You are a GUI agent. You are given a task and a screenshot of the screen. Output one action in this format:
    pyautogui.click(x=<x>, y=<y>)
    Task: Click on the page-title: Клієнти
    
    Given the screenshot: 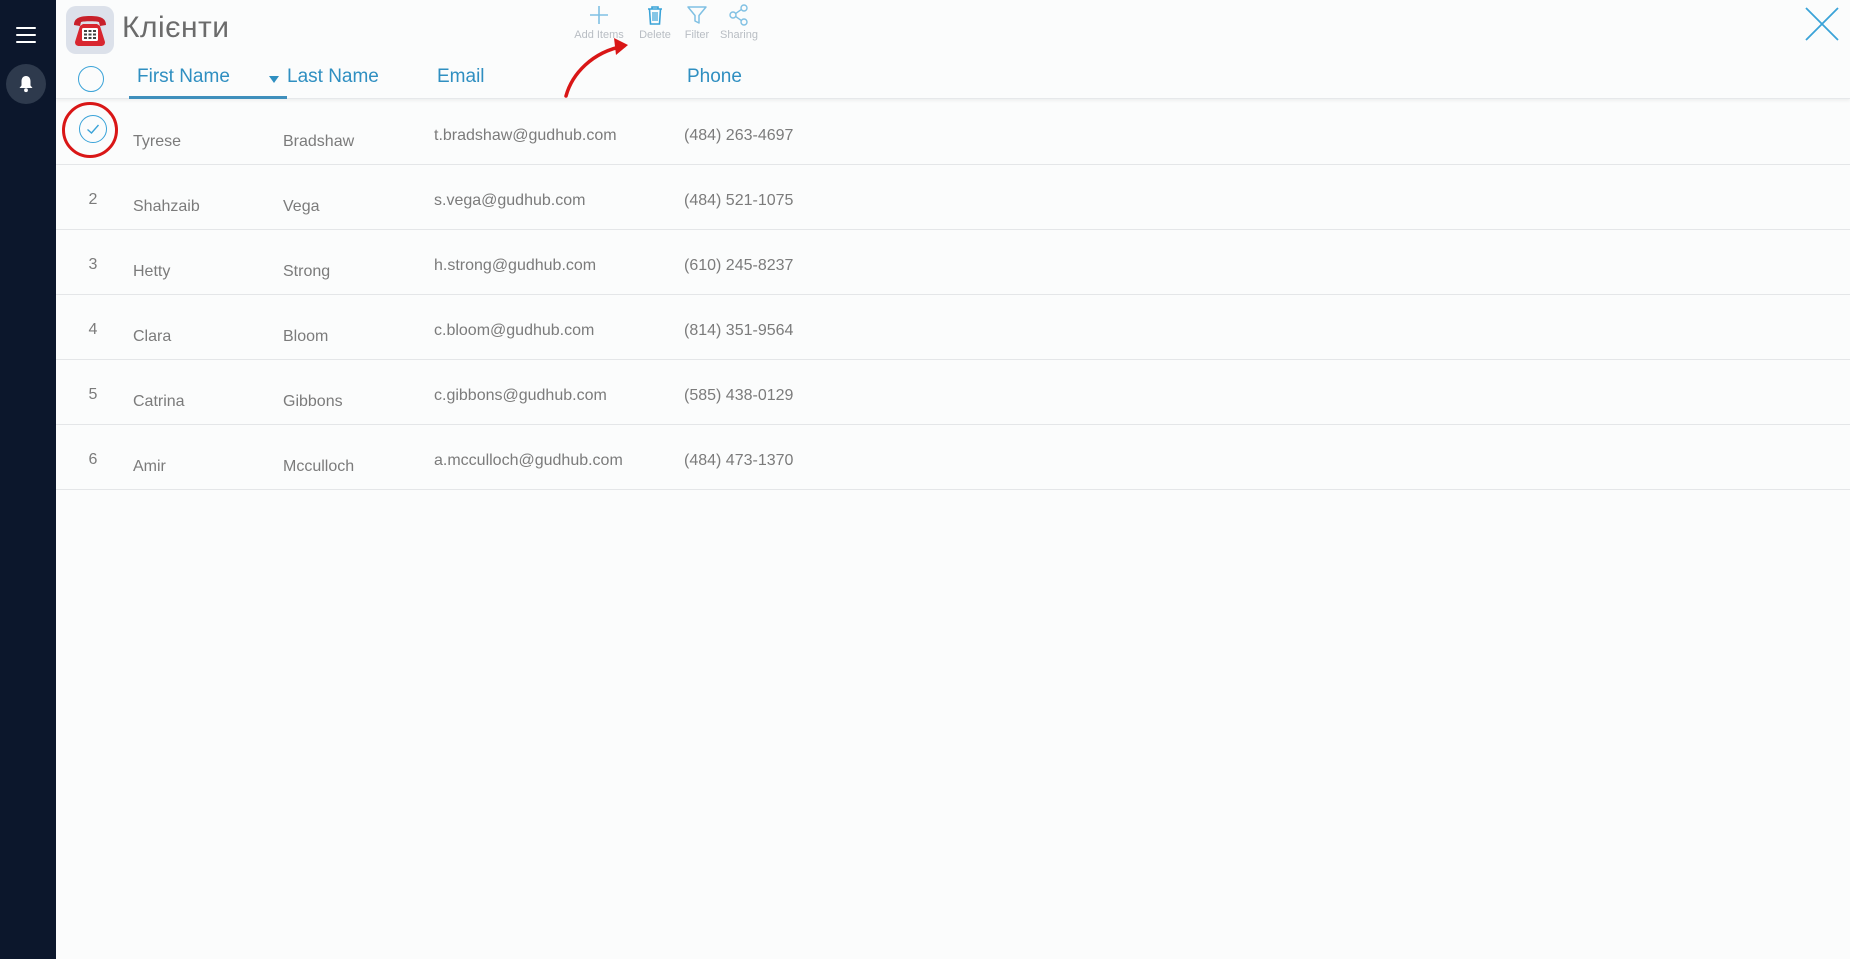 What is the action you would take?
    pyautogui.click(x=176, y=27)
    